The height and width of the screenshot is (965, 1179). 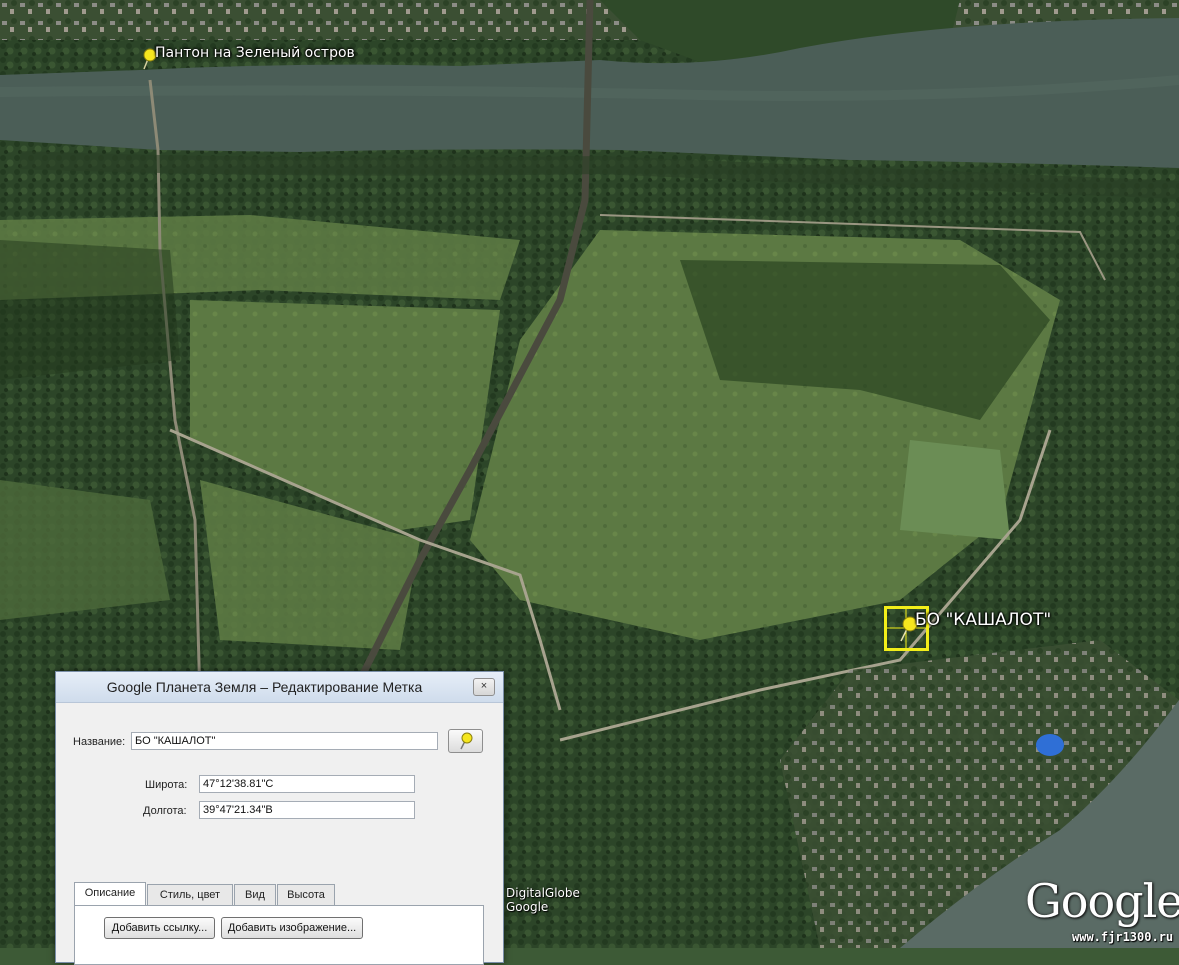 What do you see at coordinates (99, 742) in the screenshot?
I see `name-label: Название:` at bounding box center [99, 742].